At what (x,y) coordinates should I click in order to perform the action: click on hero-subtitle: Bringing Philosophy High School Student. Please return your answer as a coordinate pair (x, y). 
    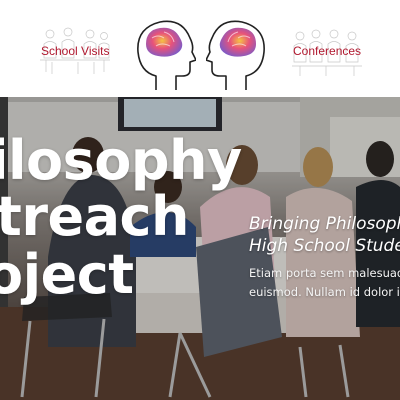
    Looking at the image, I should click on (324, 235).